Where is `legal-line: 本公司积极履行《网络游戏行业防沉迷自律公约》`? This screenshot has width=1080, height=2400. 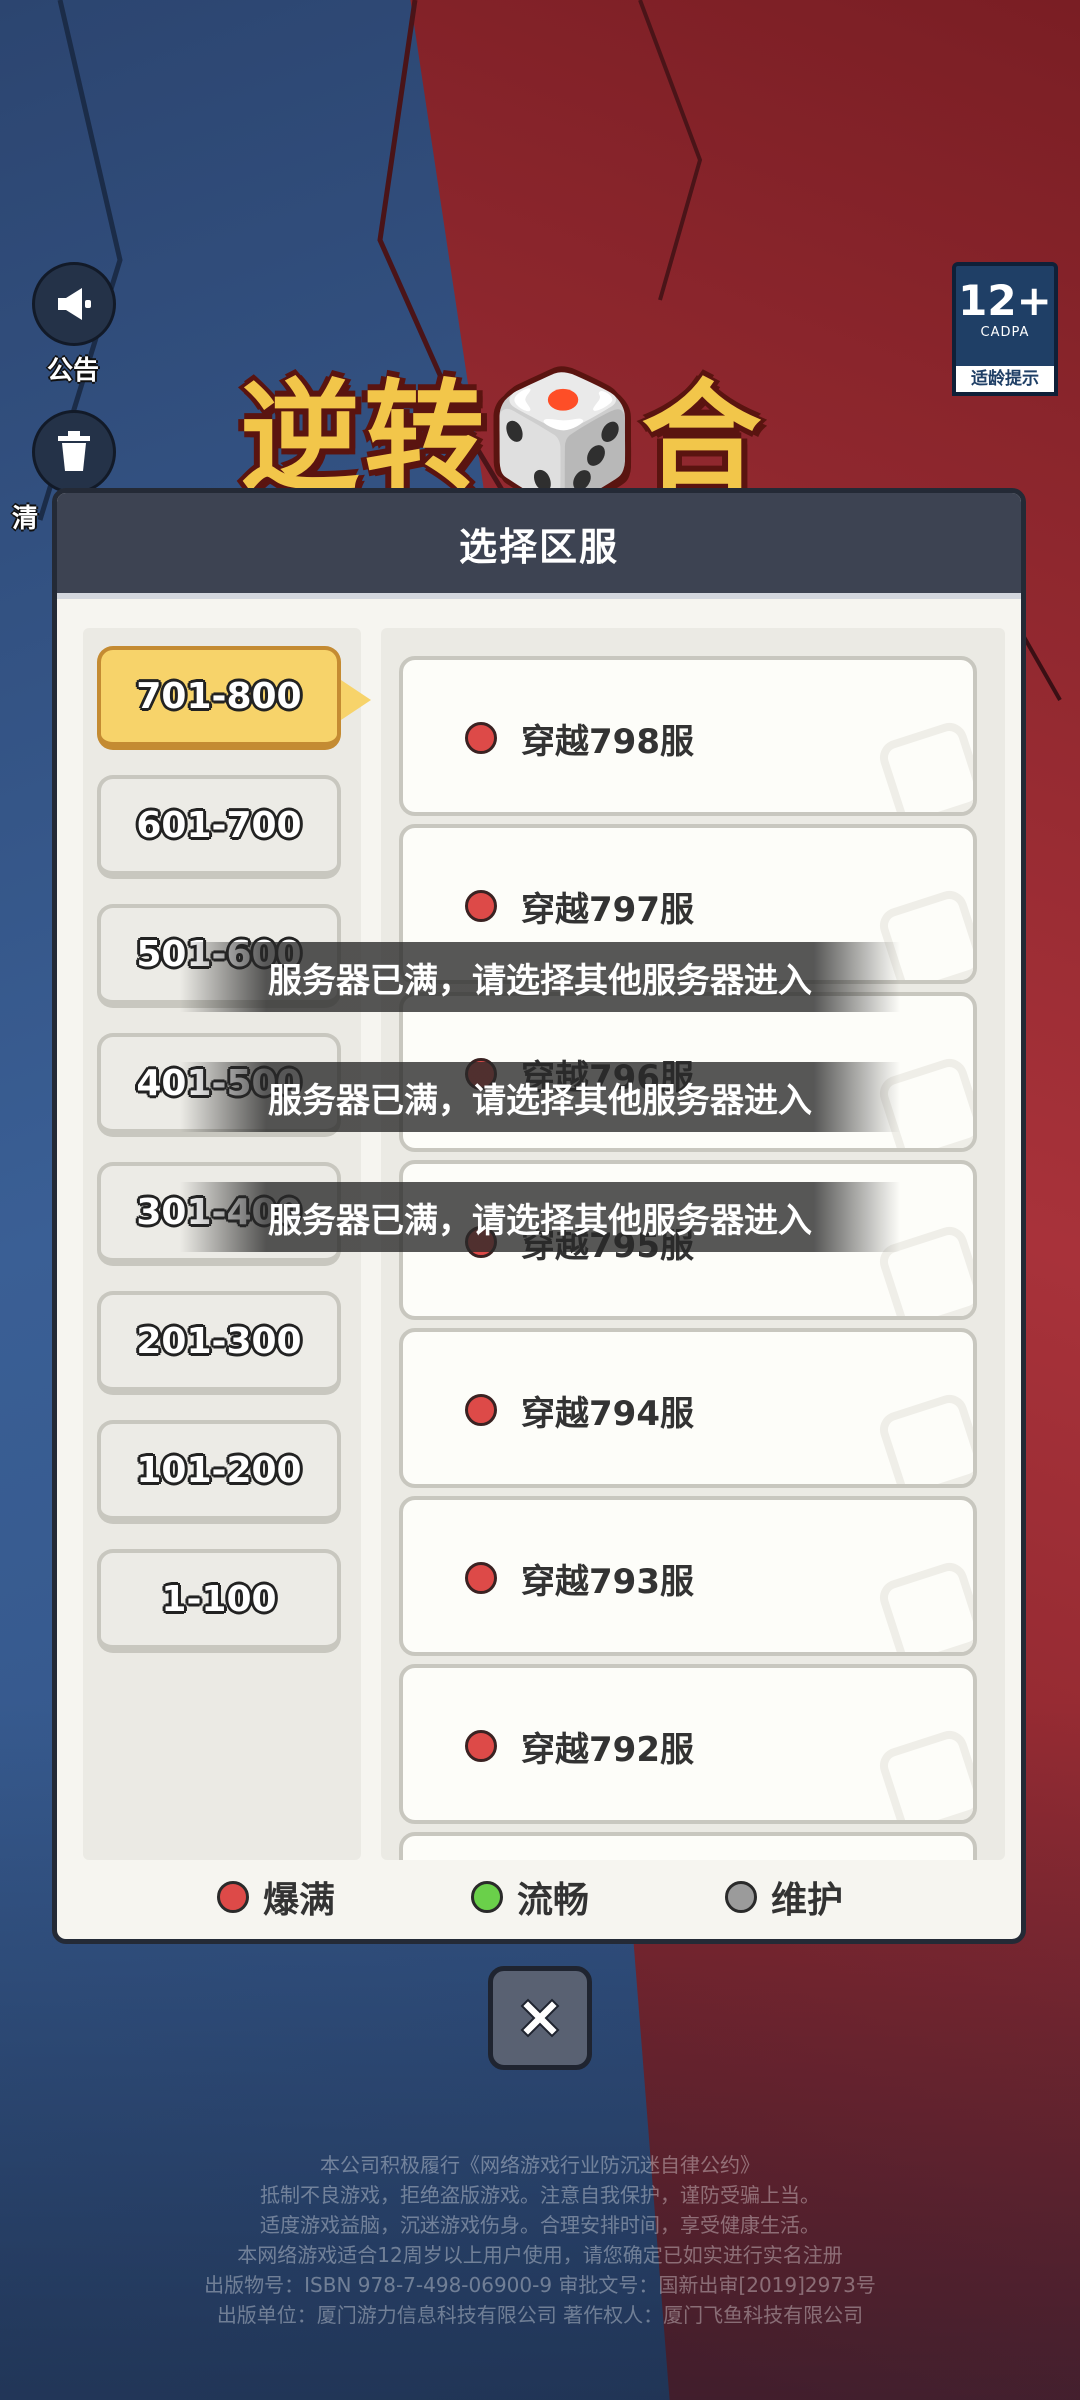
legal-line: 本公司积极履行《网络游戏行业防沉迷自律公约》 is located at coordinates (540, 2165).